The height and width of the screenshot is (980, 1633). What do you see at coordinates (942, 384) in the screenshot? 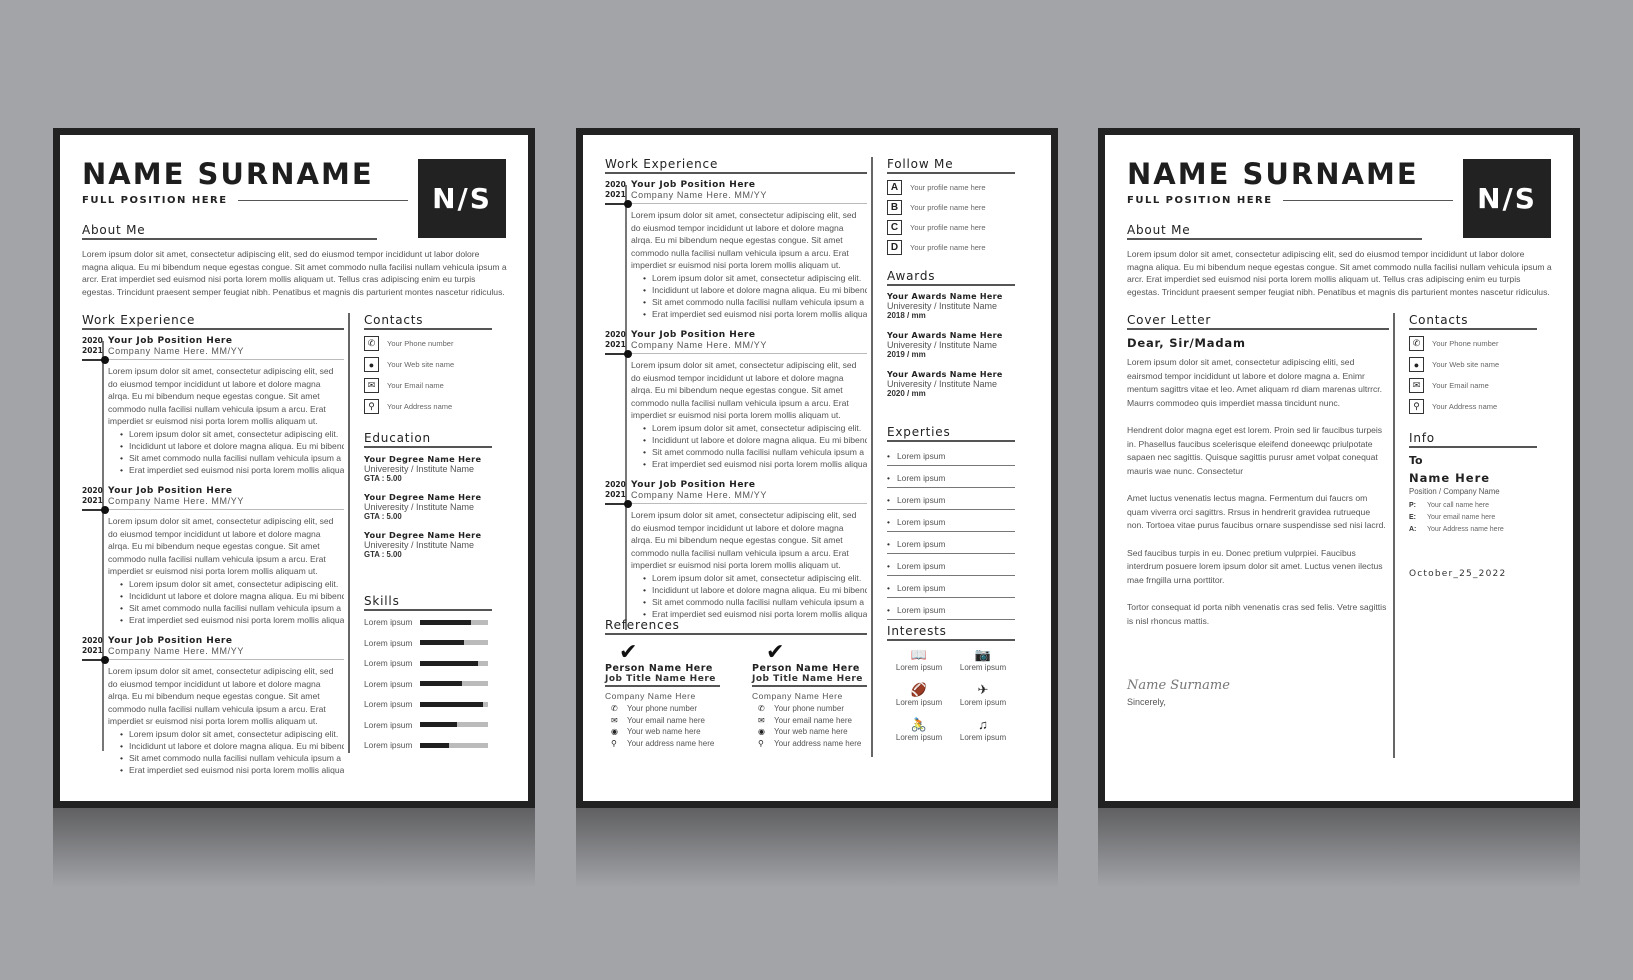
I see `award-institute: Univeresity / Institute Name` at bounding box center [942, 384].